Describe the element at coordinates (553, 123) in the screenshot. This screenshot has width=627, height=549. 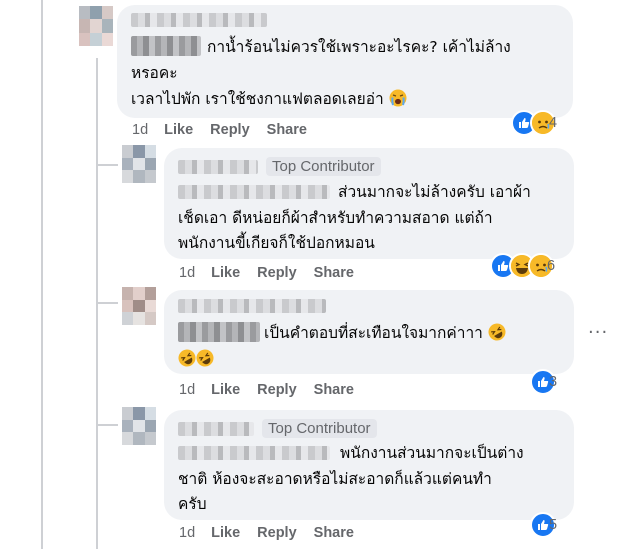
I see `reaction-count: 4` at that location.